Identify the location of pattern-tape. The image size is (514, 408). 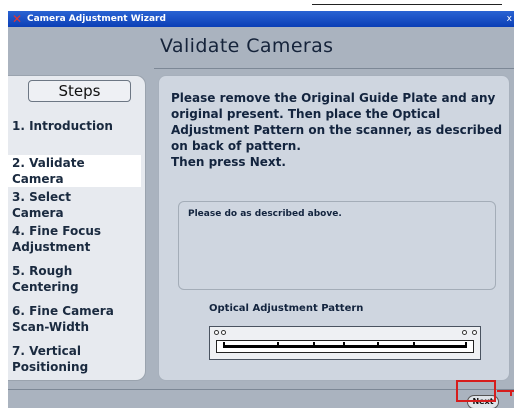
(345, 346).